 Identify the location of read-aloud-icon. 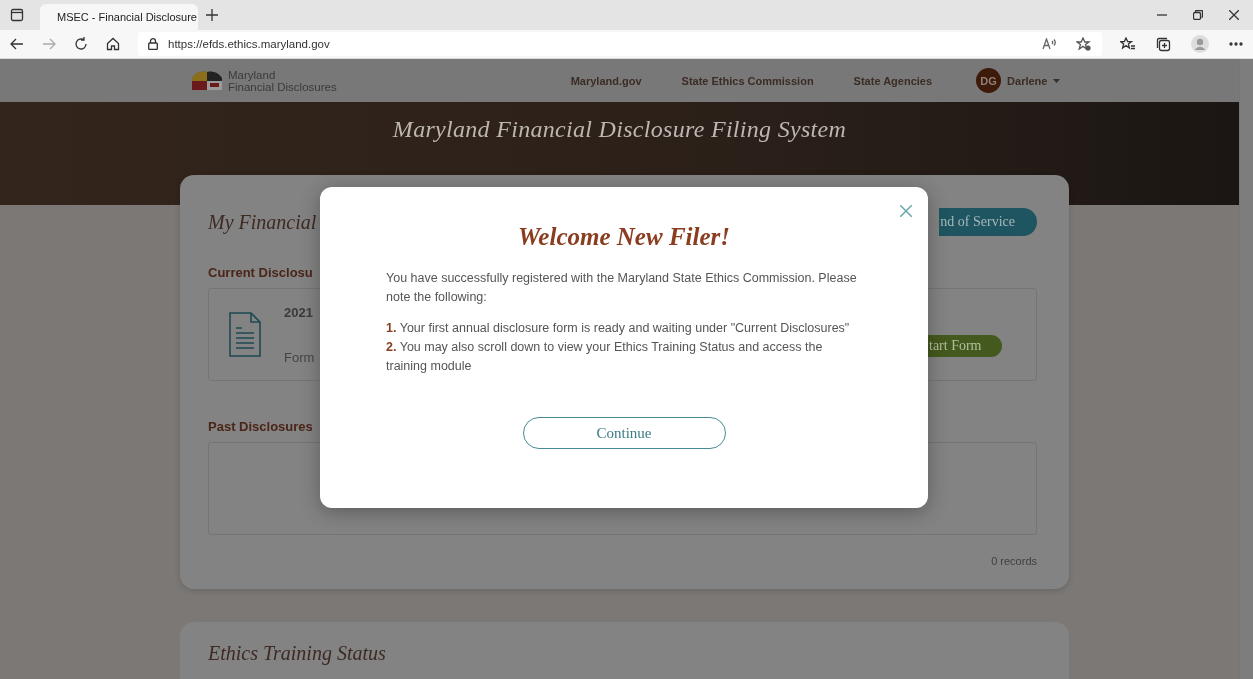
(1050, 44).